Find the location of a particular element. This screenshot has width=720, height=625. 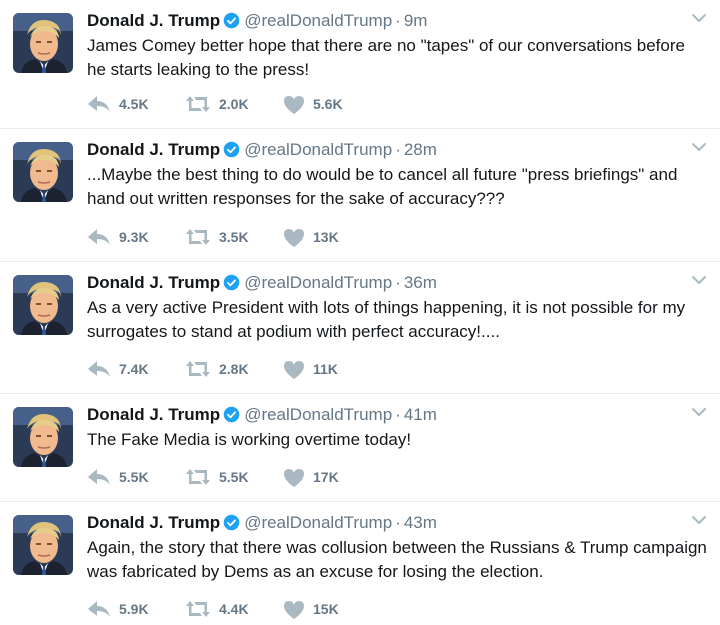

reply-button: 5.9K is located at coordinates (136, 609).